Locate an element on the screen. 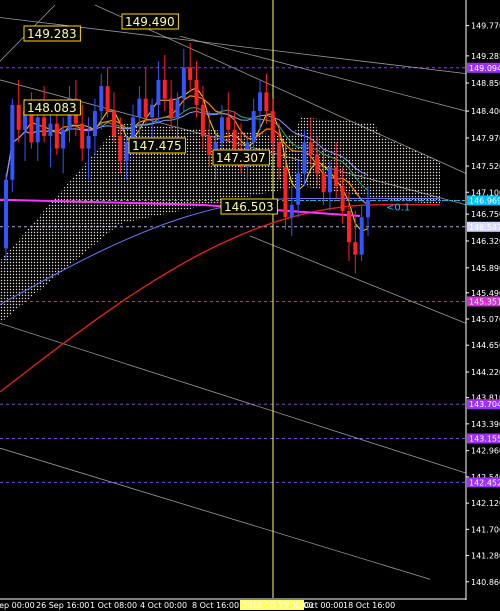 The height and width of the screenshot is (611, 500). price-tick-label: 144.220 is located at coordinates (485, 372).